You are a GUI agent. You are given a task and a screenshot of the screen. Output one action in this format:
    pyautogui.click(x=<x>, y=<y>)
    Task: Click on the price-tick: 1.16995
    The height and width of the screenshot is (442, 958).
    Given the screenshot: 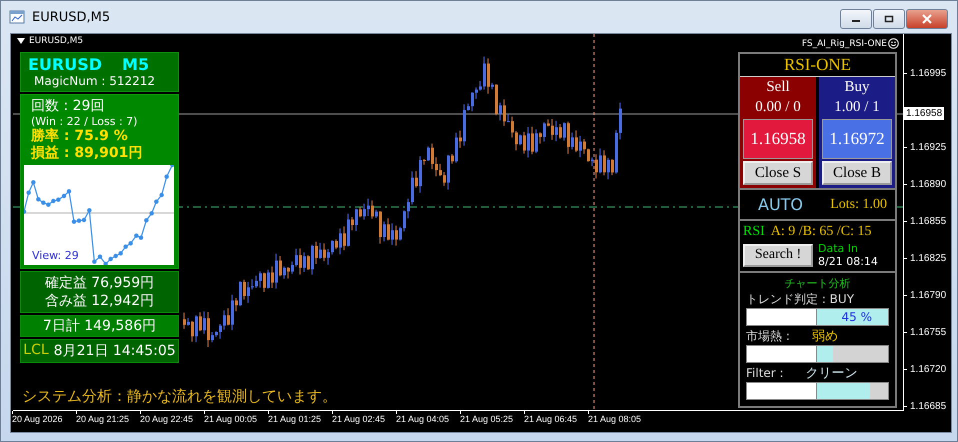 What is the action you would take?
    pyautogui.click(x=928, y=73)
    